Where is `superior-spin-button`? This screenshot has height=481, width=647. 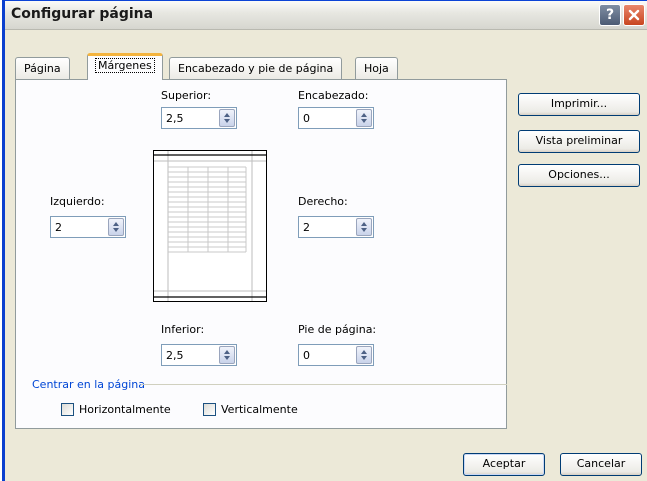 superior-spin-button is located at coordinates (227, 118).